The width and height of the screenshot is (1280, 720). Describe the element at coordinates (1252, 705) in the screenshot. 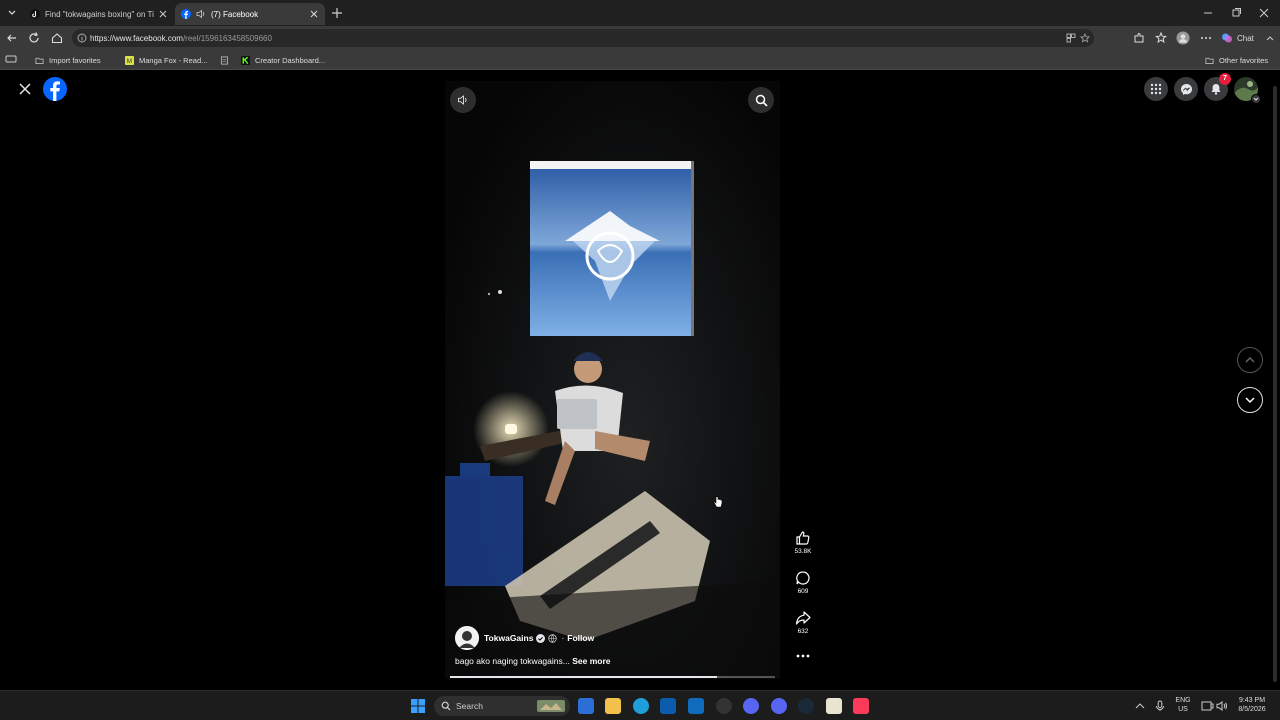

I see `system-clock: 9:43 PM 8/5/2026` at that location.